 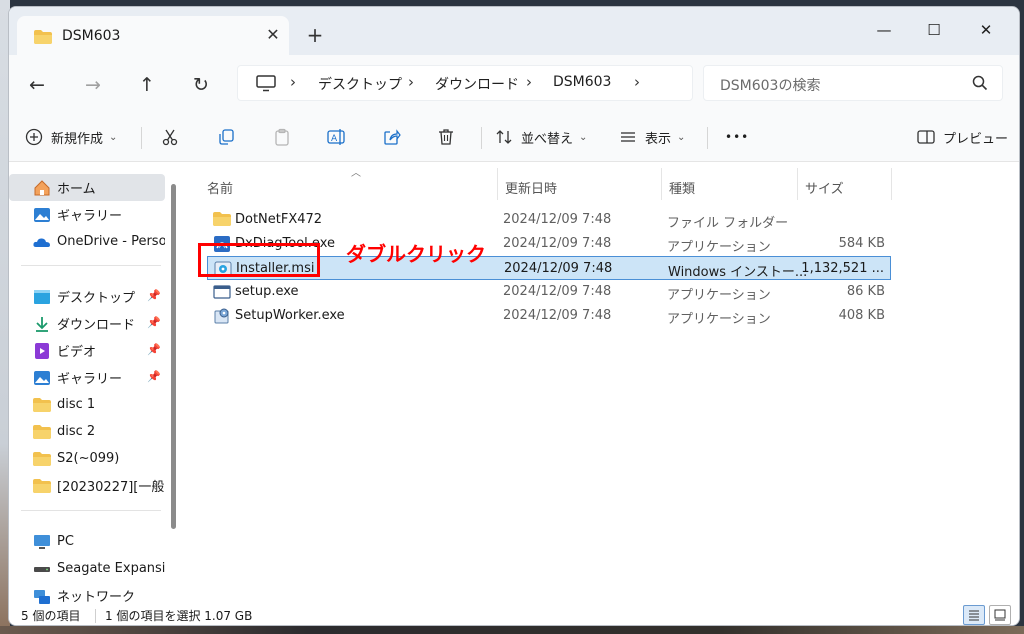 What do you see at coordinates (87, 214) in the screenshot?
I see `sidebar-item-gallery: ギャラリー` at bounding box center [87, 214].